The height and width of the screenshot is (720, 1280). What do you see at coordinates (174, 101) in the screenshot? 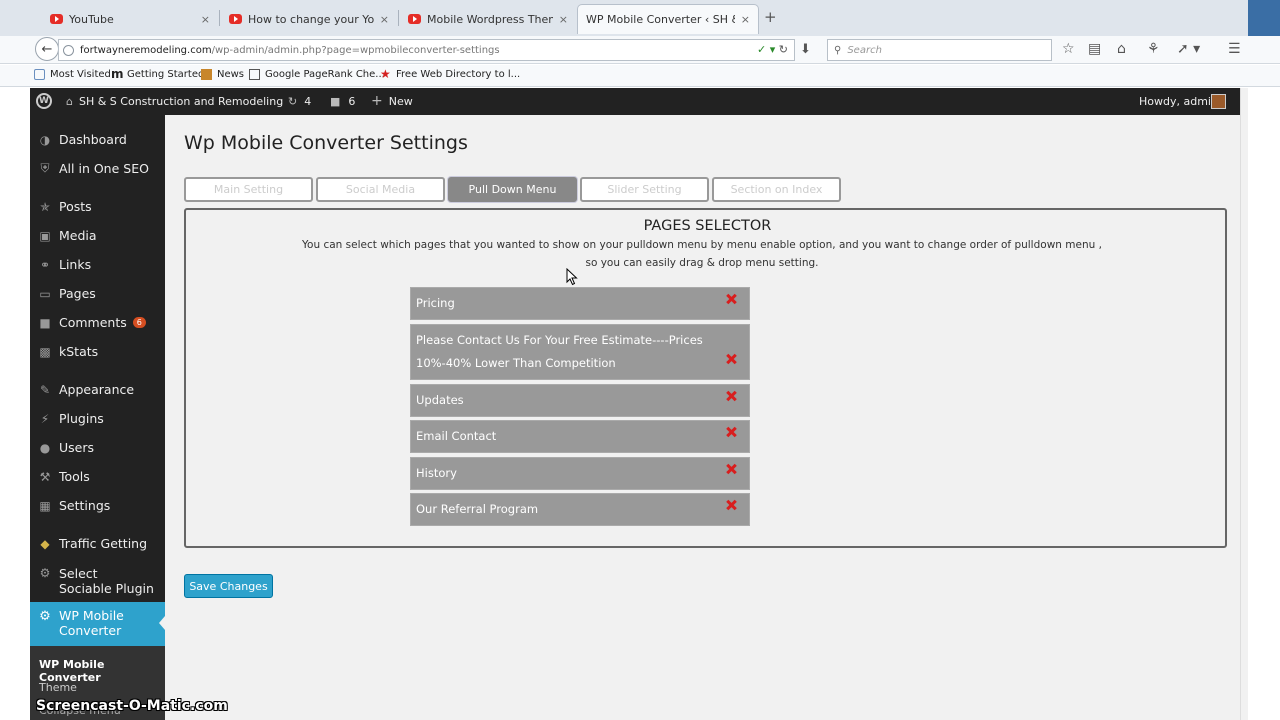
I see `admin-bar-site: ⌂ SH & S Construction and Remodeling` at bounding box center [174, 101].